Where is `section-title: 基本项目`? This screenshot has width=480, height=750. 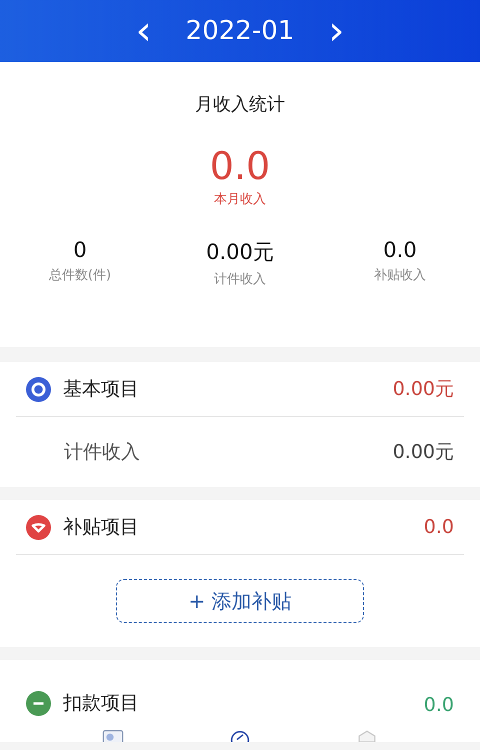
section-title: 基本项目 is located at coordinates (101, 389).